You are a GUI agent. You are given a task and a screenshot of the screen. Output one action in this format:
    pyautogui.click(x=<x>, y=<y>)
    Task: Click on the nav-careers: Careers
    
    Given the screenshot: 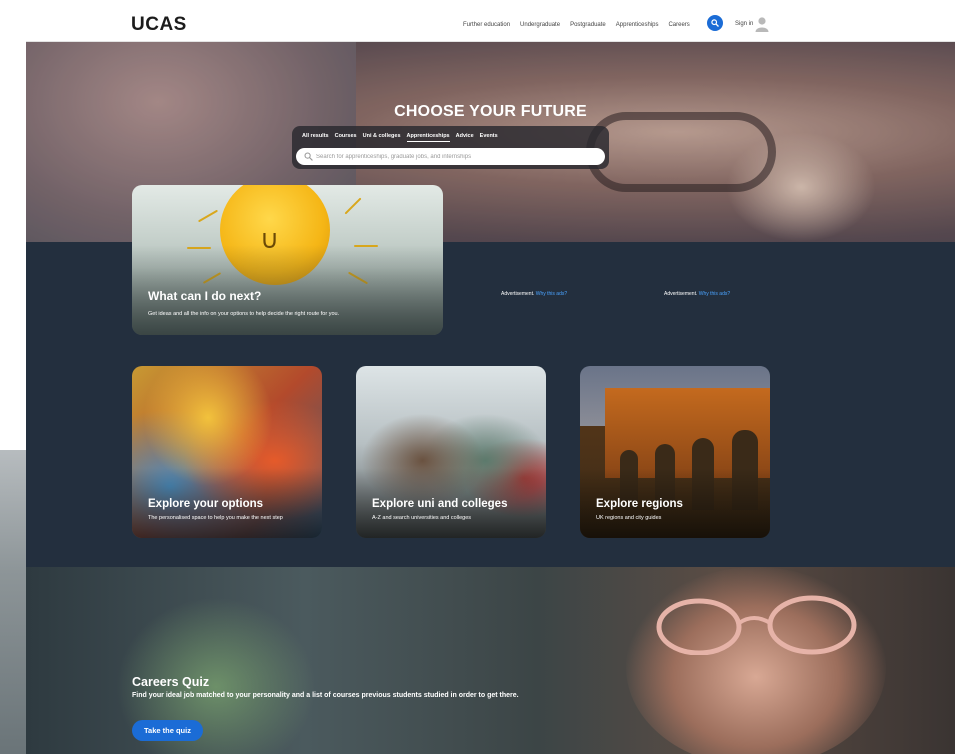 What is the action you would take?
    pyautogui.click(x=678, y=25)
    